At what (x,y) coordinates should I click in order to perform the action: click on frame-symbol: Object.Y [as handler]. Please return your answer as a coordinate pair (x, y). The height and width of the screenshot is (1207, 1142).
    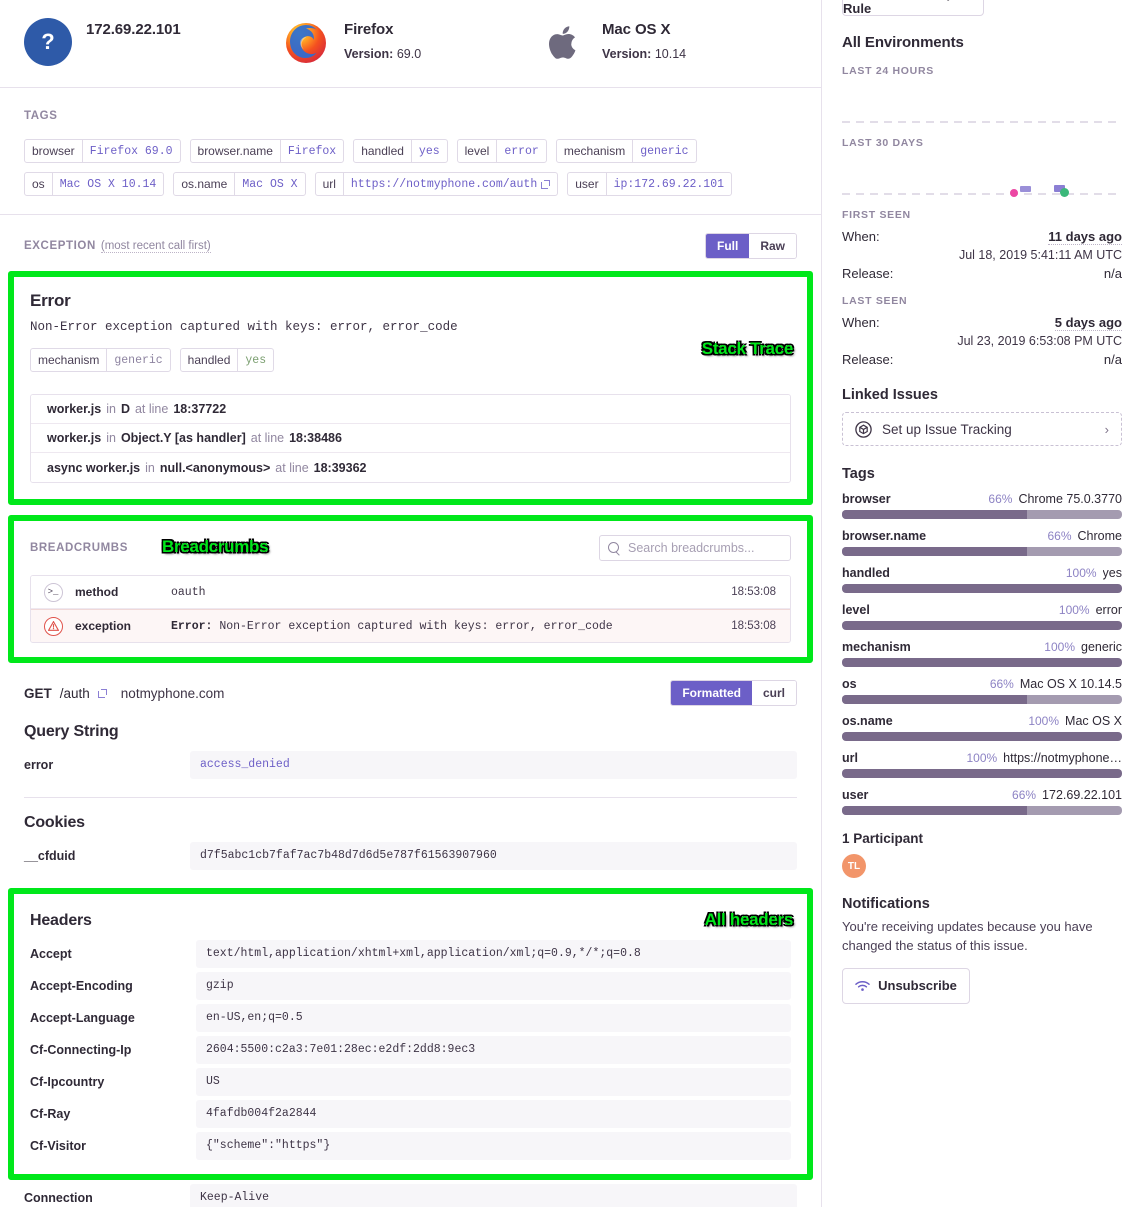
    Looking at the image, I should click on (183, 438).